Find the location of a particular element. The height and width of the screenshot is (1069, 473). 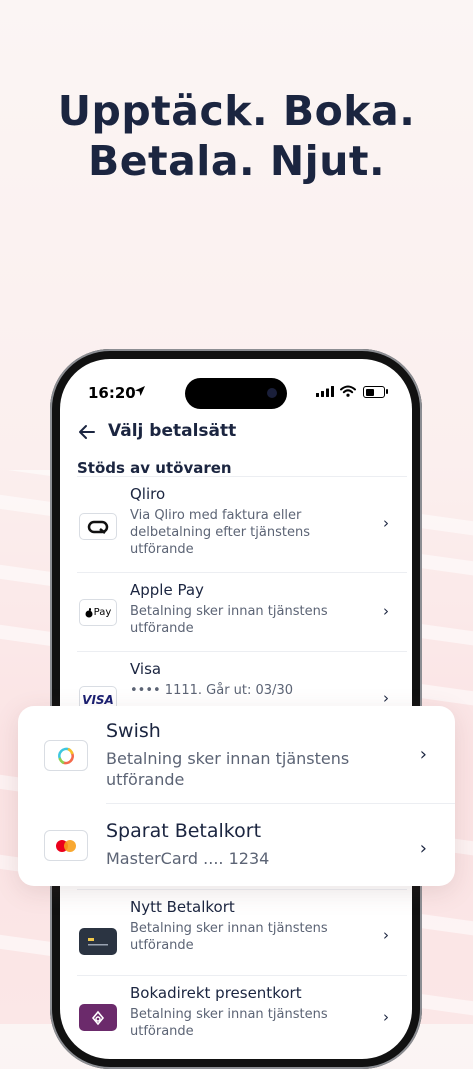

payment-method-title: Visa is located at coordinates (146, 669).